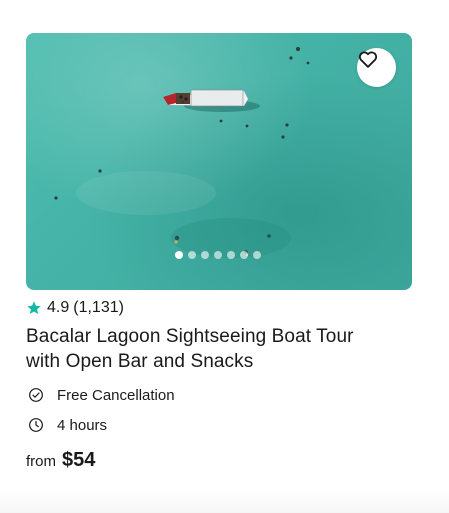 The height and width of the screenshot is (513, 449). I want to click on carousel-indicators, so click(218, 255).